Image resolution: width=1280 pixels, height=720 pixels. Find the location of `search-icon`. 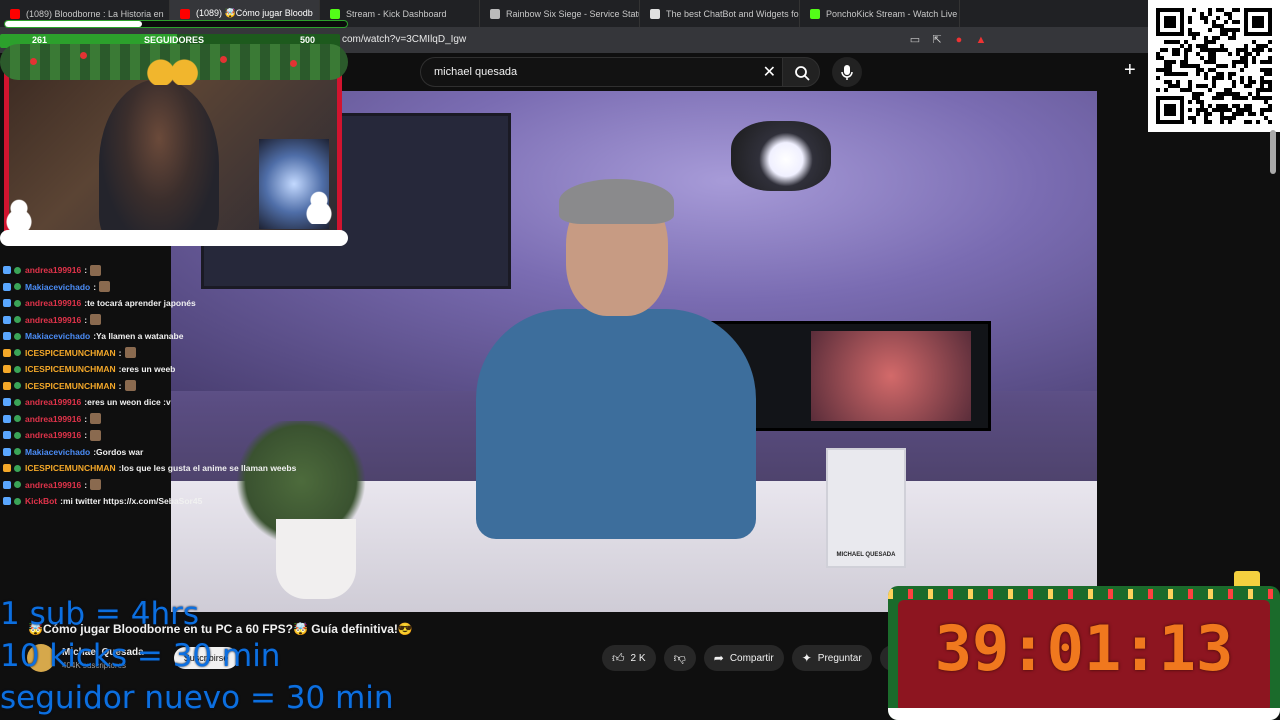

search-icon is located at coordinates (802, 73).